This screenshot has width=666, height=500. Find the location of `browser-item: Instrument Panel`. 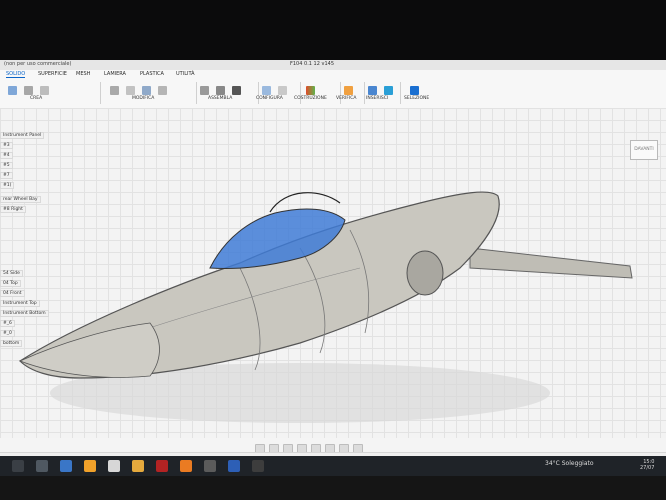

browser-item: Instrument Panel is located at coordinates (22, 135).